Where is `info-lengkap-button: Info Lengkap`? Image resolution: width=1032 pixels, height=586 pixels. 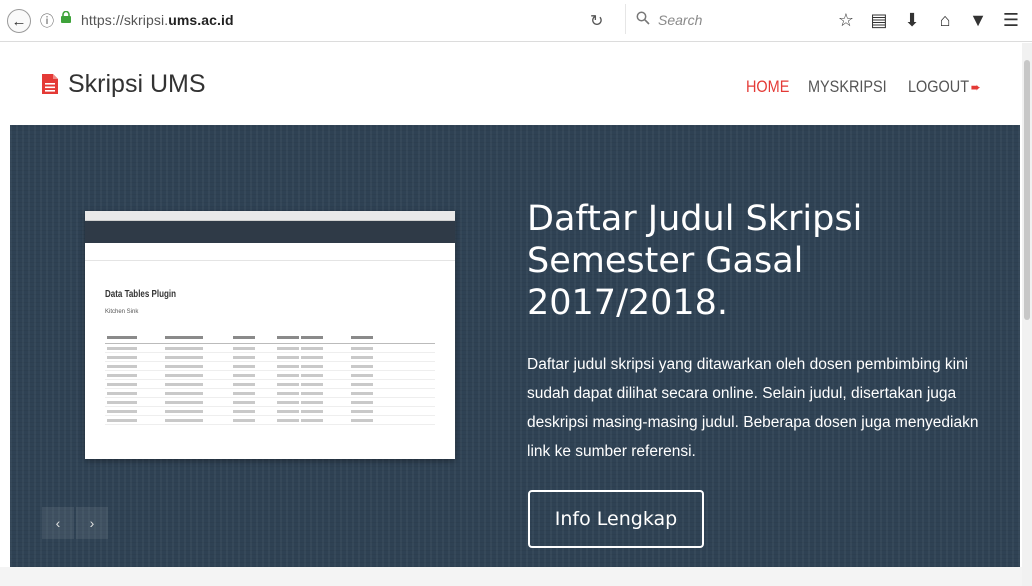
info-lengkap-button: Info Lengkap is located at coordinates (616, 519).